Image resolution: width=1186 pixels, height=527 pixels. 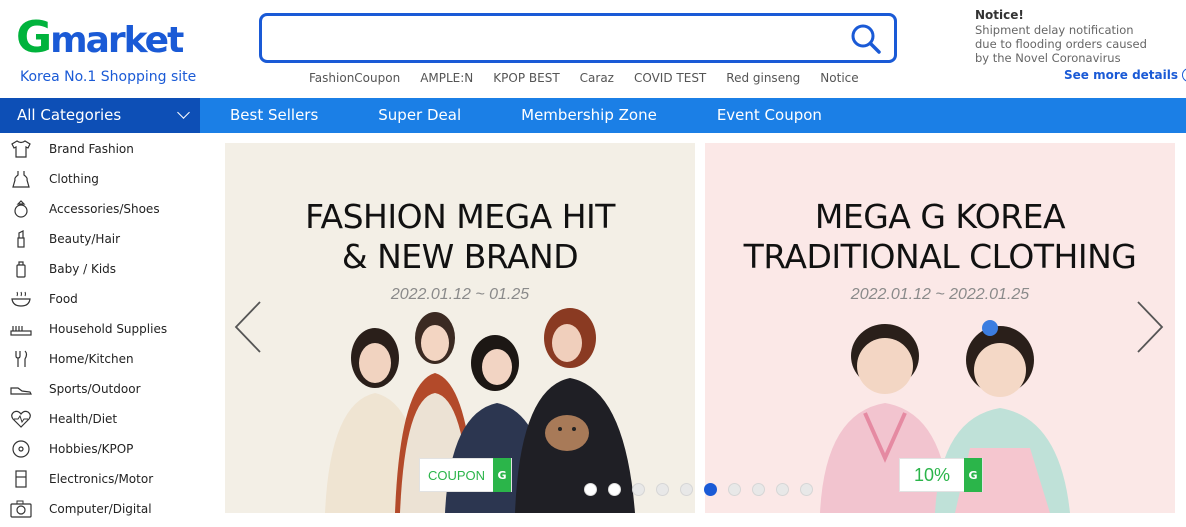 What do you see at coordinates (34, 37) in the screenshot?
I see `logo-g-letter: G` at bounding box center [34, 37].